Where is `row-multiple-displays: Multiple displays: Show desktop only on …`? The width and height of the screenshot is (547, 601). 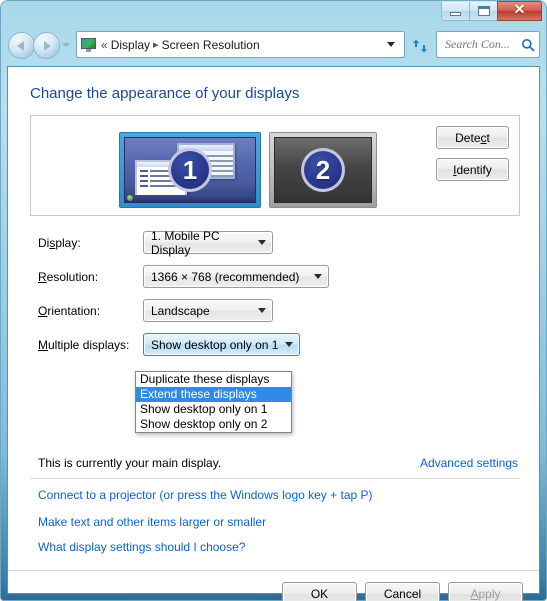
row-multiple-displays: Multiple displays: Show desktop only on … is located at coordinates (275, 349).